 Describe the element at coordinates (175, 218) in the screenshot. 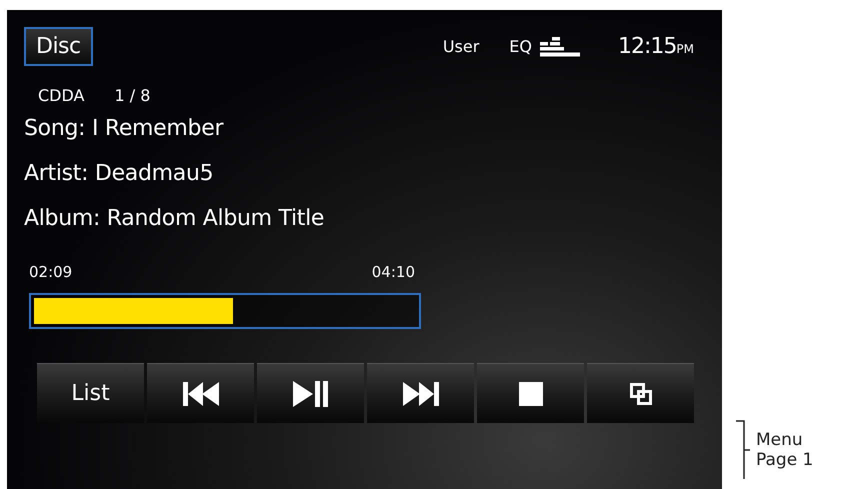

I see `album-title: Album: Random Album Title` at that location.